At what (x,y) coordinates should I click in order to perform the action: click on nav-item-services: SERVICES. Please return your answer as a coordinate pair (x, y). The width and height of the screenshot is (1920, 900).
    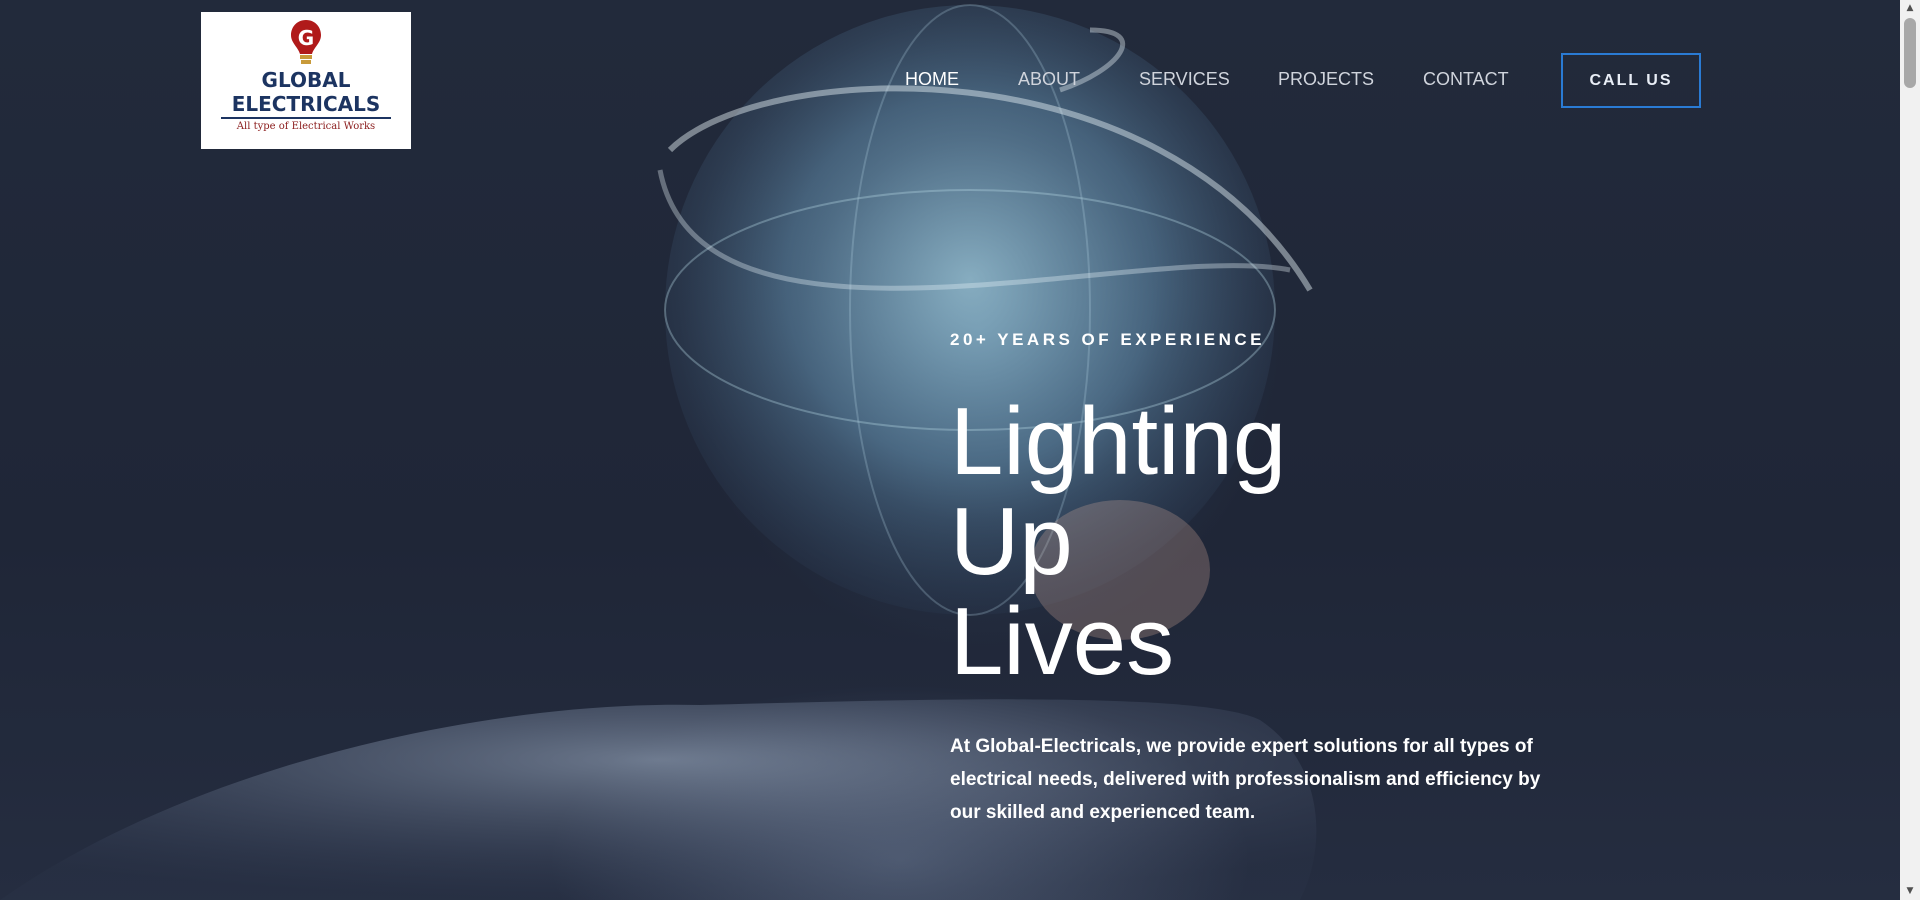
    Looking at the image, I should click on (1184, 79).